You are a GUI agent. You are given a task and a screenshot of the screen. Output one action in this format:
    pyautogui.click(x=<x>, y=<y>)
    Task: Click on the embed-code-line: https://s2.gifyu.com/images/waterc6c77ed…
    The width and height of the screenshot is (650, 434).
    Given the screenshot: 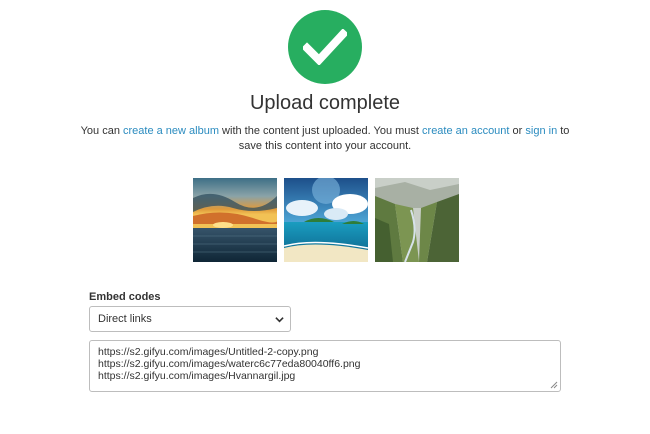 What is the action you would take?
    pyautogui.click(x=229, y=364)
    